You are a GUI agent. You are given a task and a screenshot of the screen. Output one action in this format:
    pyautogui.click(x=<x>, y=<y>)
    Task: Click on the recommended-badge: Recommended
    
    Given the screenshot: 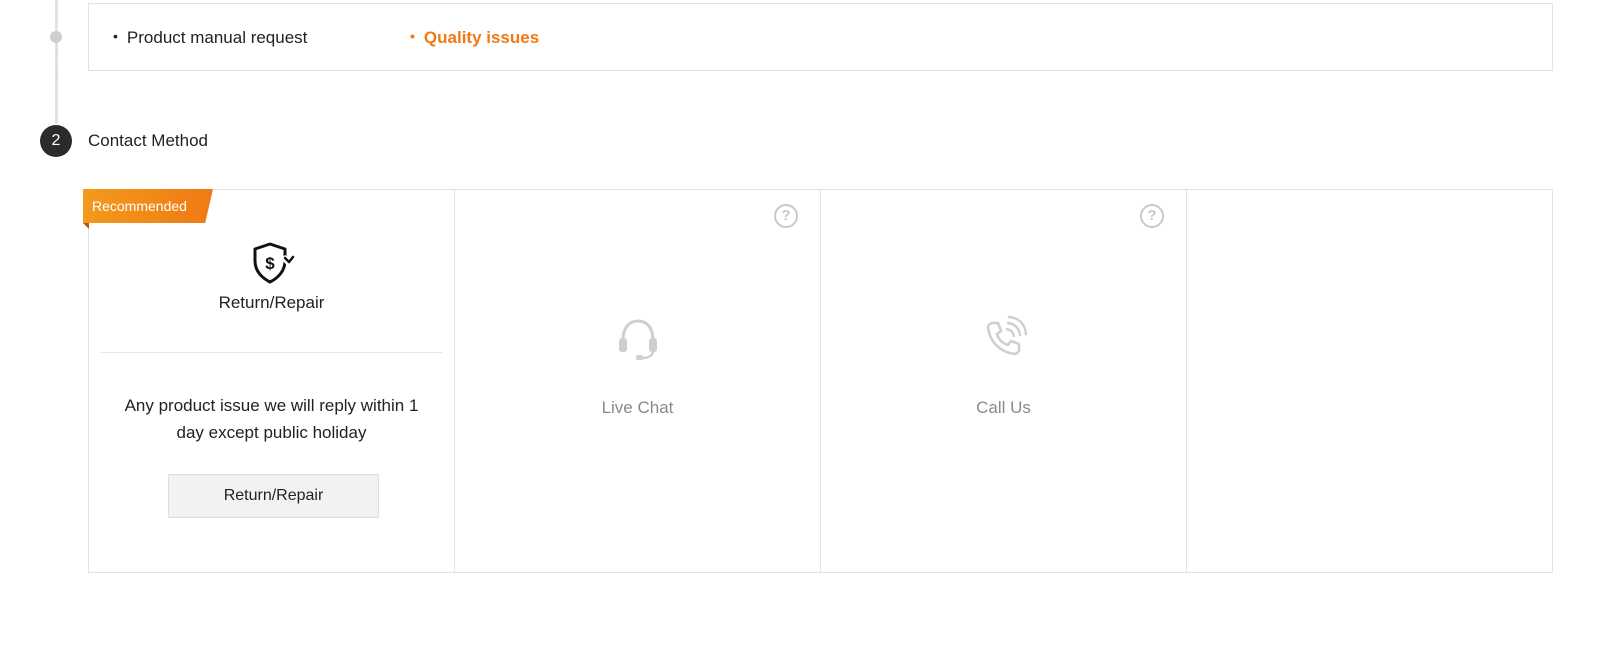 What is the action you would take?
    pyautogui.click(x=148, y=206)
    